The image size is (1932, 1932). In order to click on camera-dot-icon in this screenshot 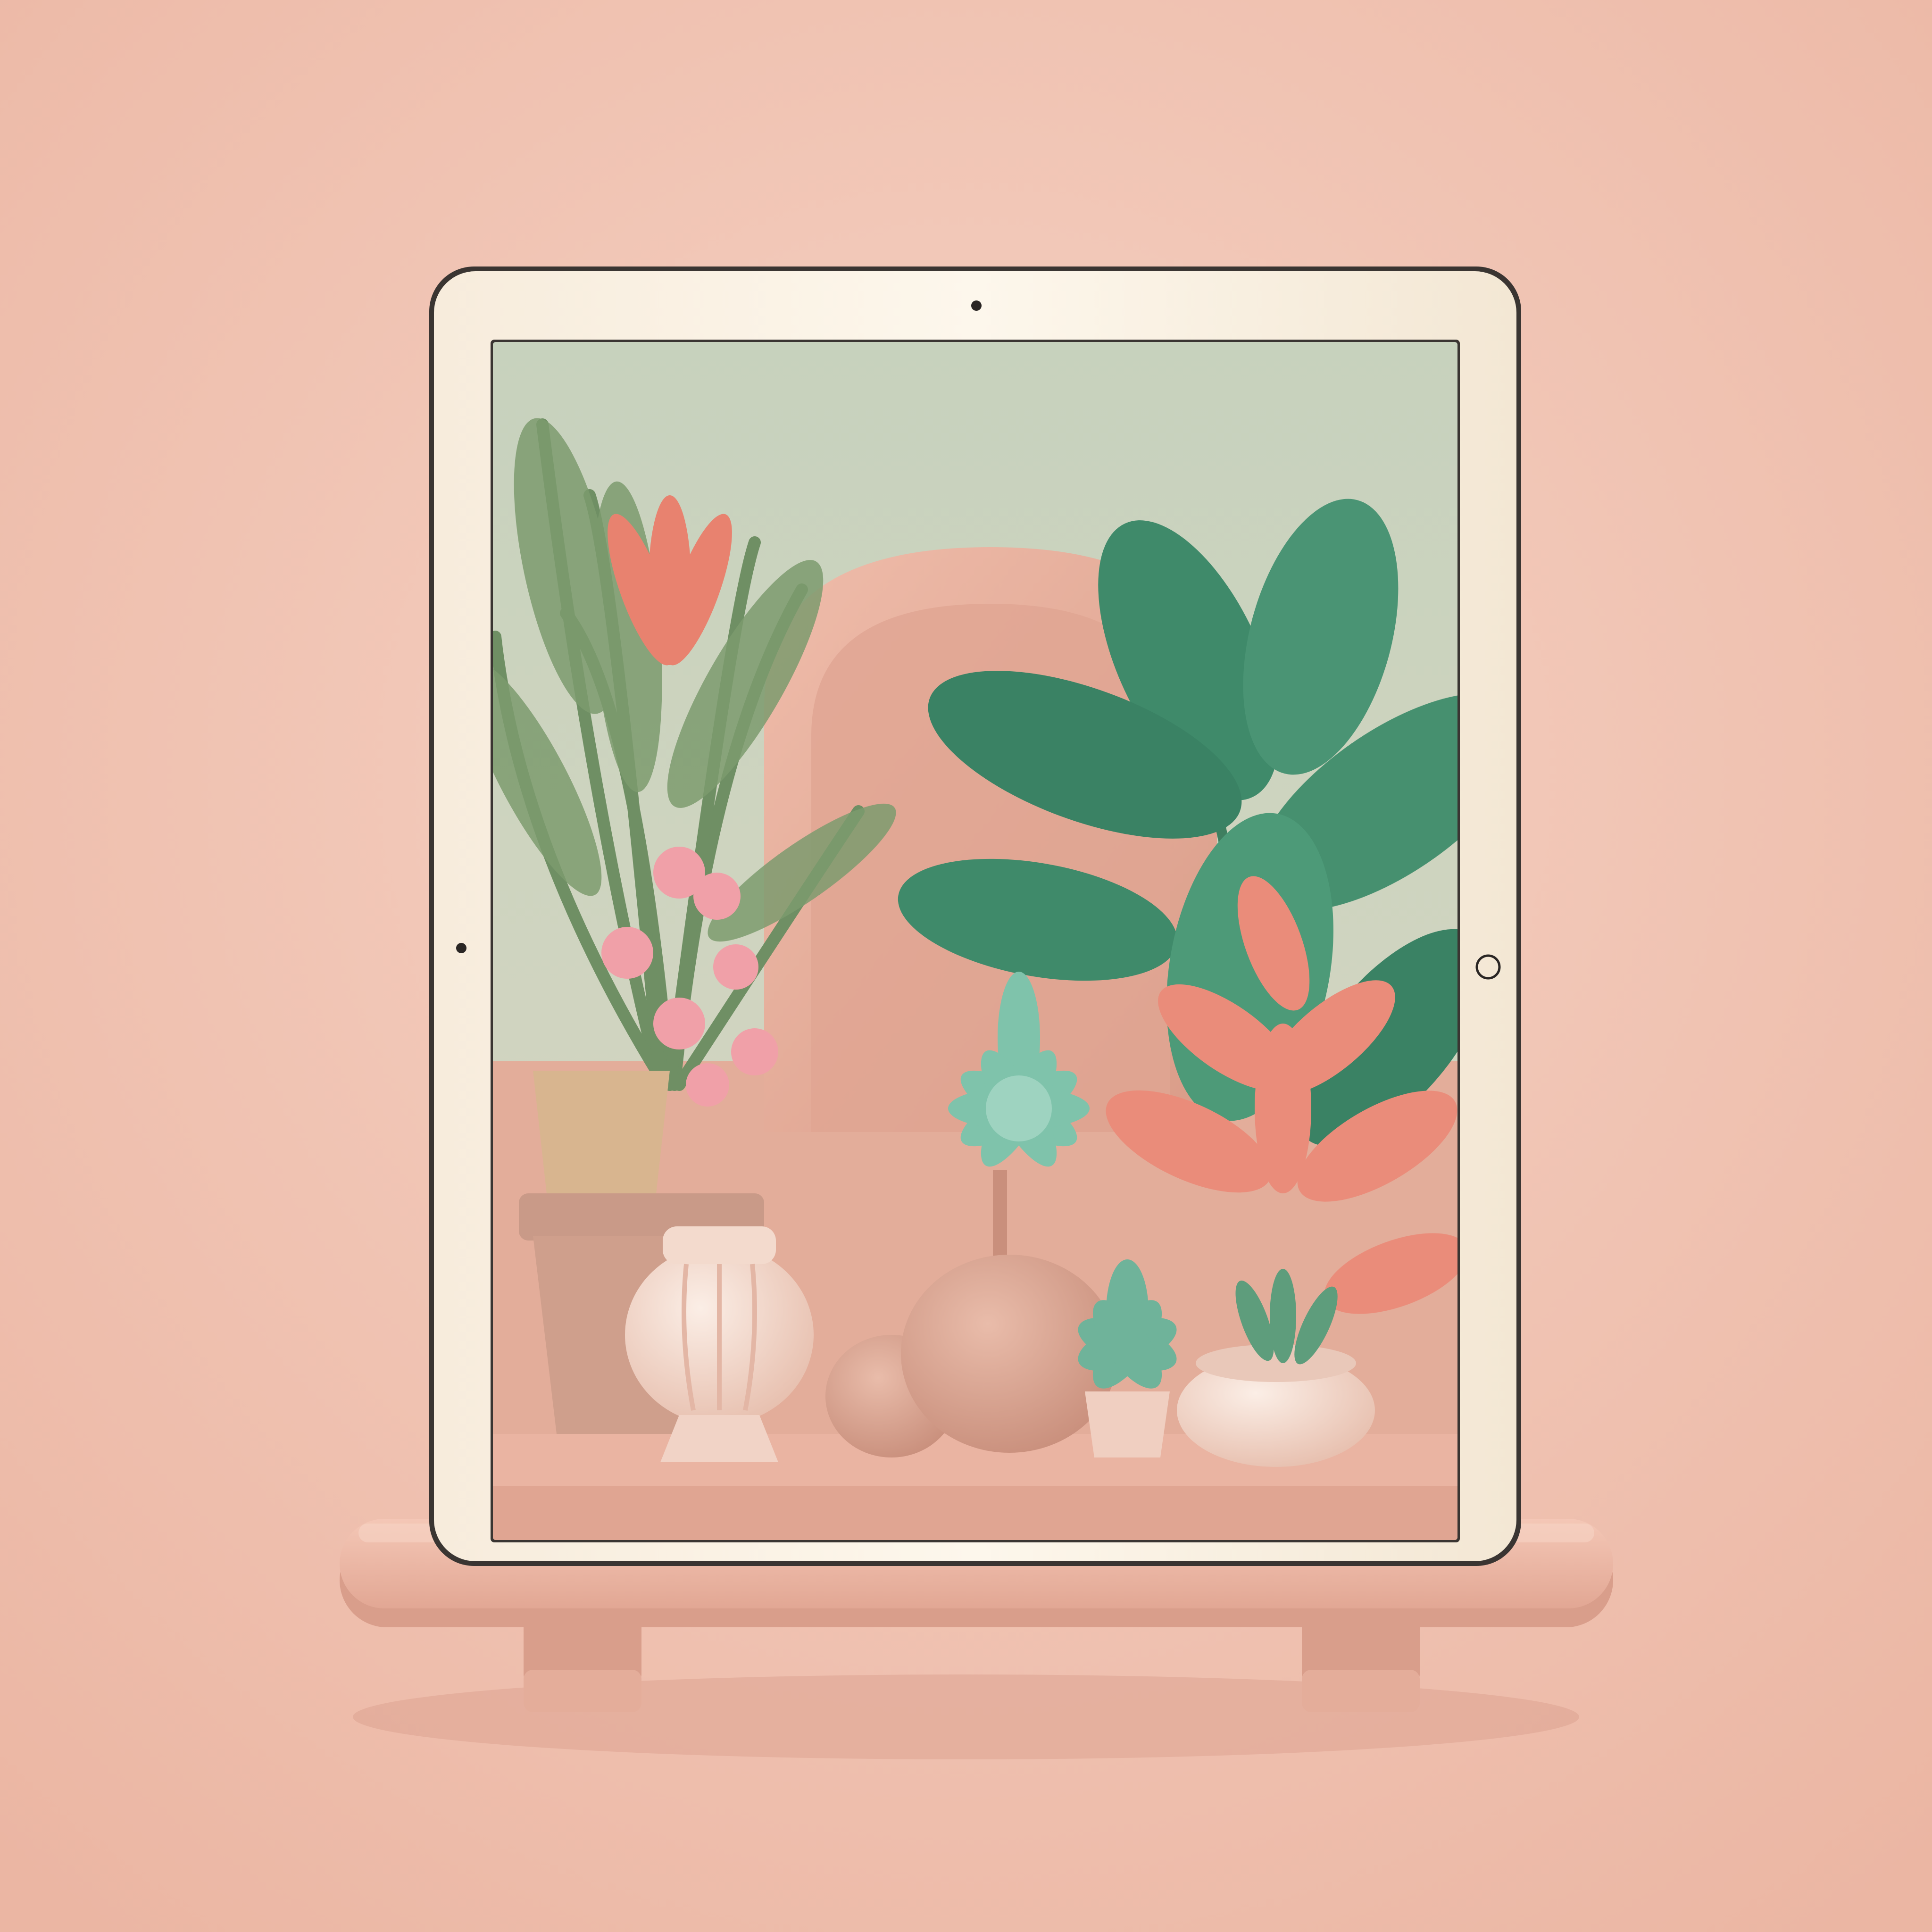, I will do `click(976, 306)`.